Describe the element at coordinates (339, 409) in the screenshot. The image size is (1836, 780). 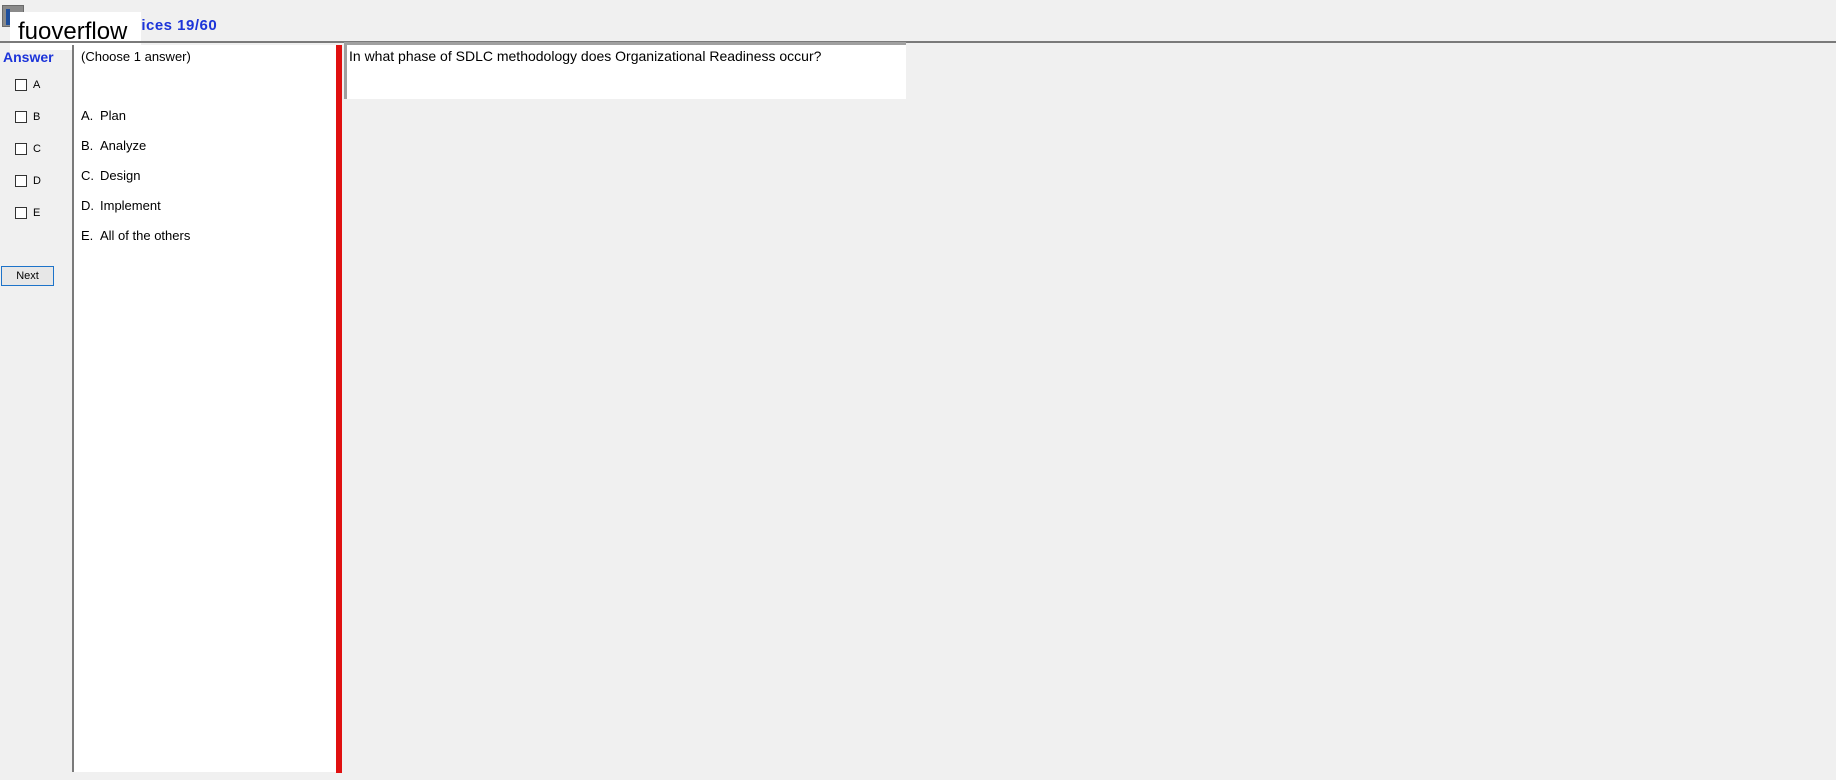
I see `panel-splitter` at that location.